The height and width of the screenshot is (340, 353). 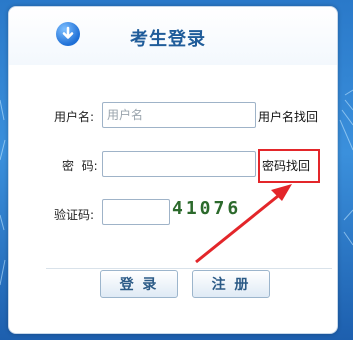 What do you see at coordinates (179, 164) in the screenshot?
I see `password-input` at bounding box center [179, 164].